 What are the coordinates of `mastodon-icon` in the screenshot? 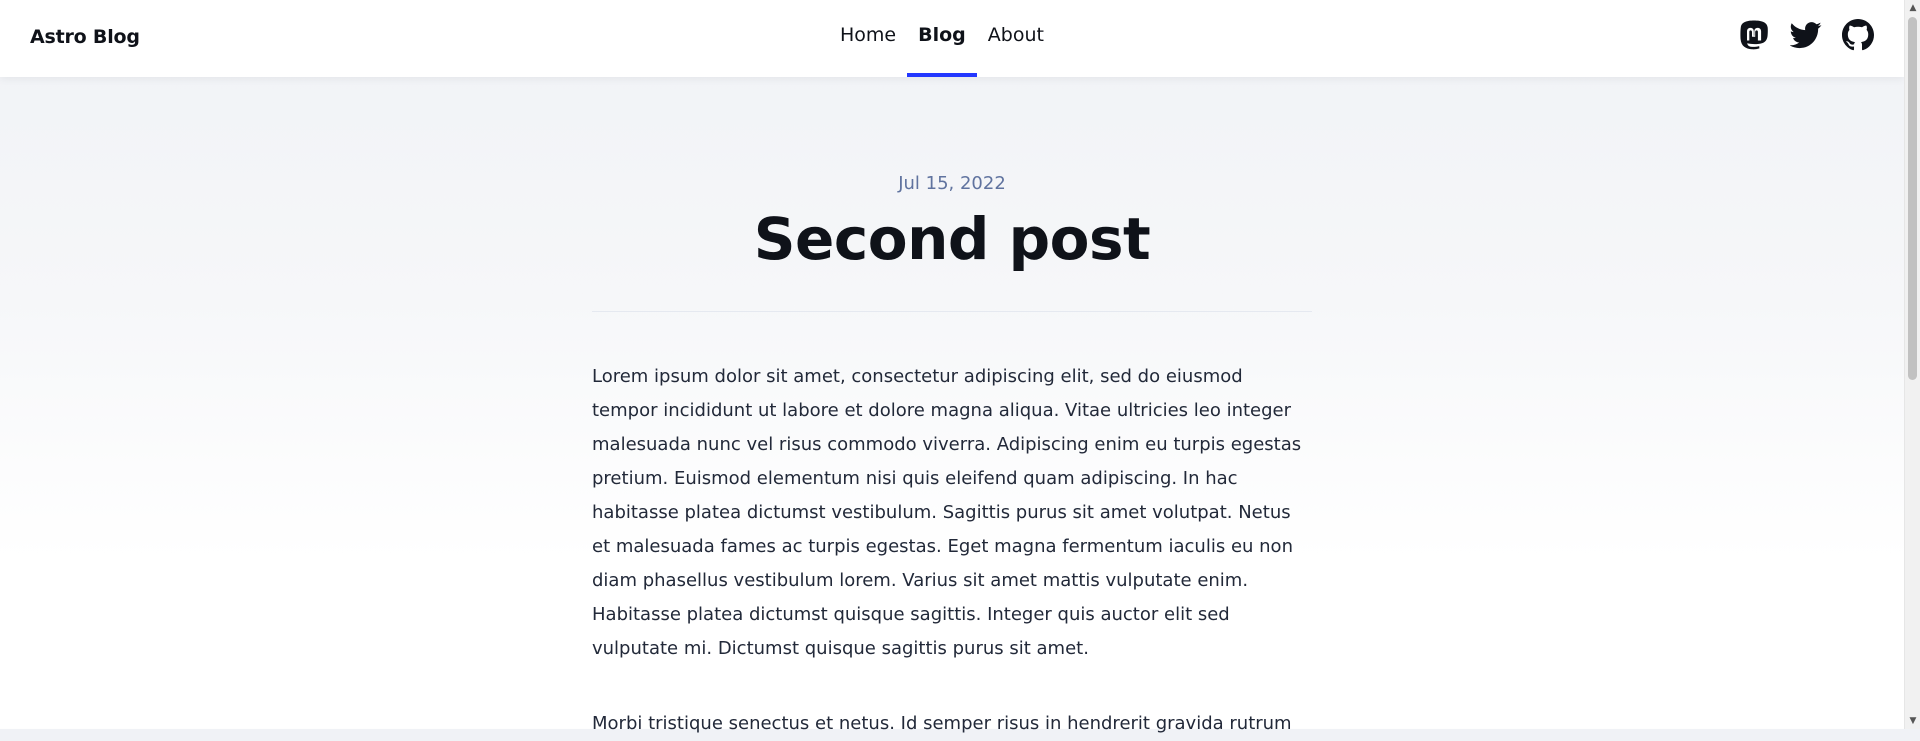 It's located at (1754, 35).